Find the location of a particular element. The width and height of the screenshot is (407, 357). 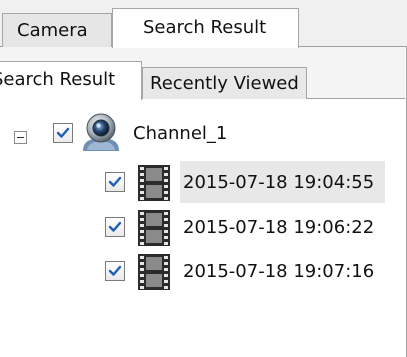

recording-item: 2015-07-18 19:04:55 is located at coordinates (202, 182).